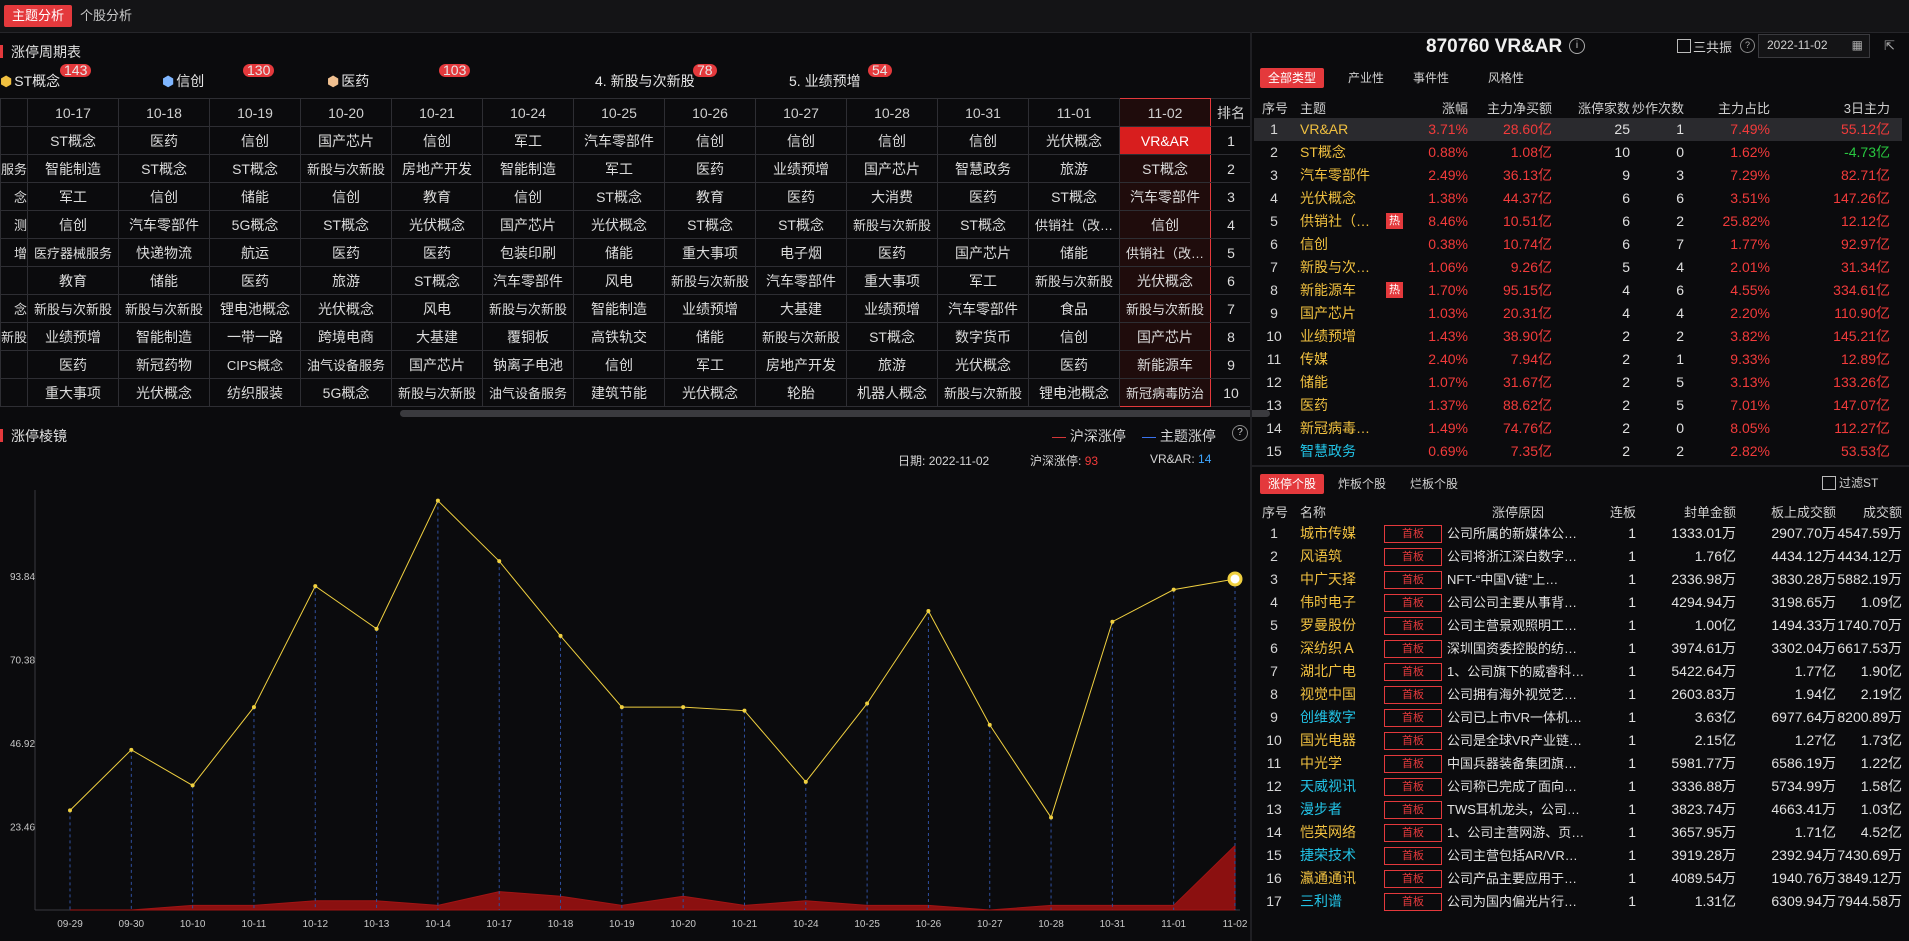 The height and width of the screenshot is (941, 1909). What do you see at coordinates (1339, 198) in the screenshot?
I see `theme-row-name: 光伏概念` at bounding box center [1339, 198].